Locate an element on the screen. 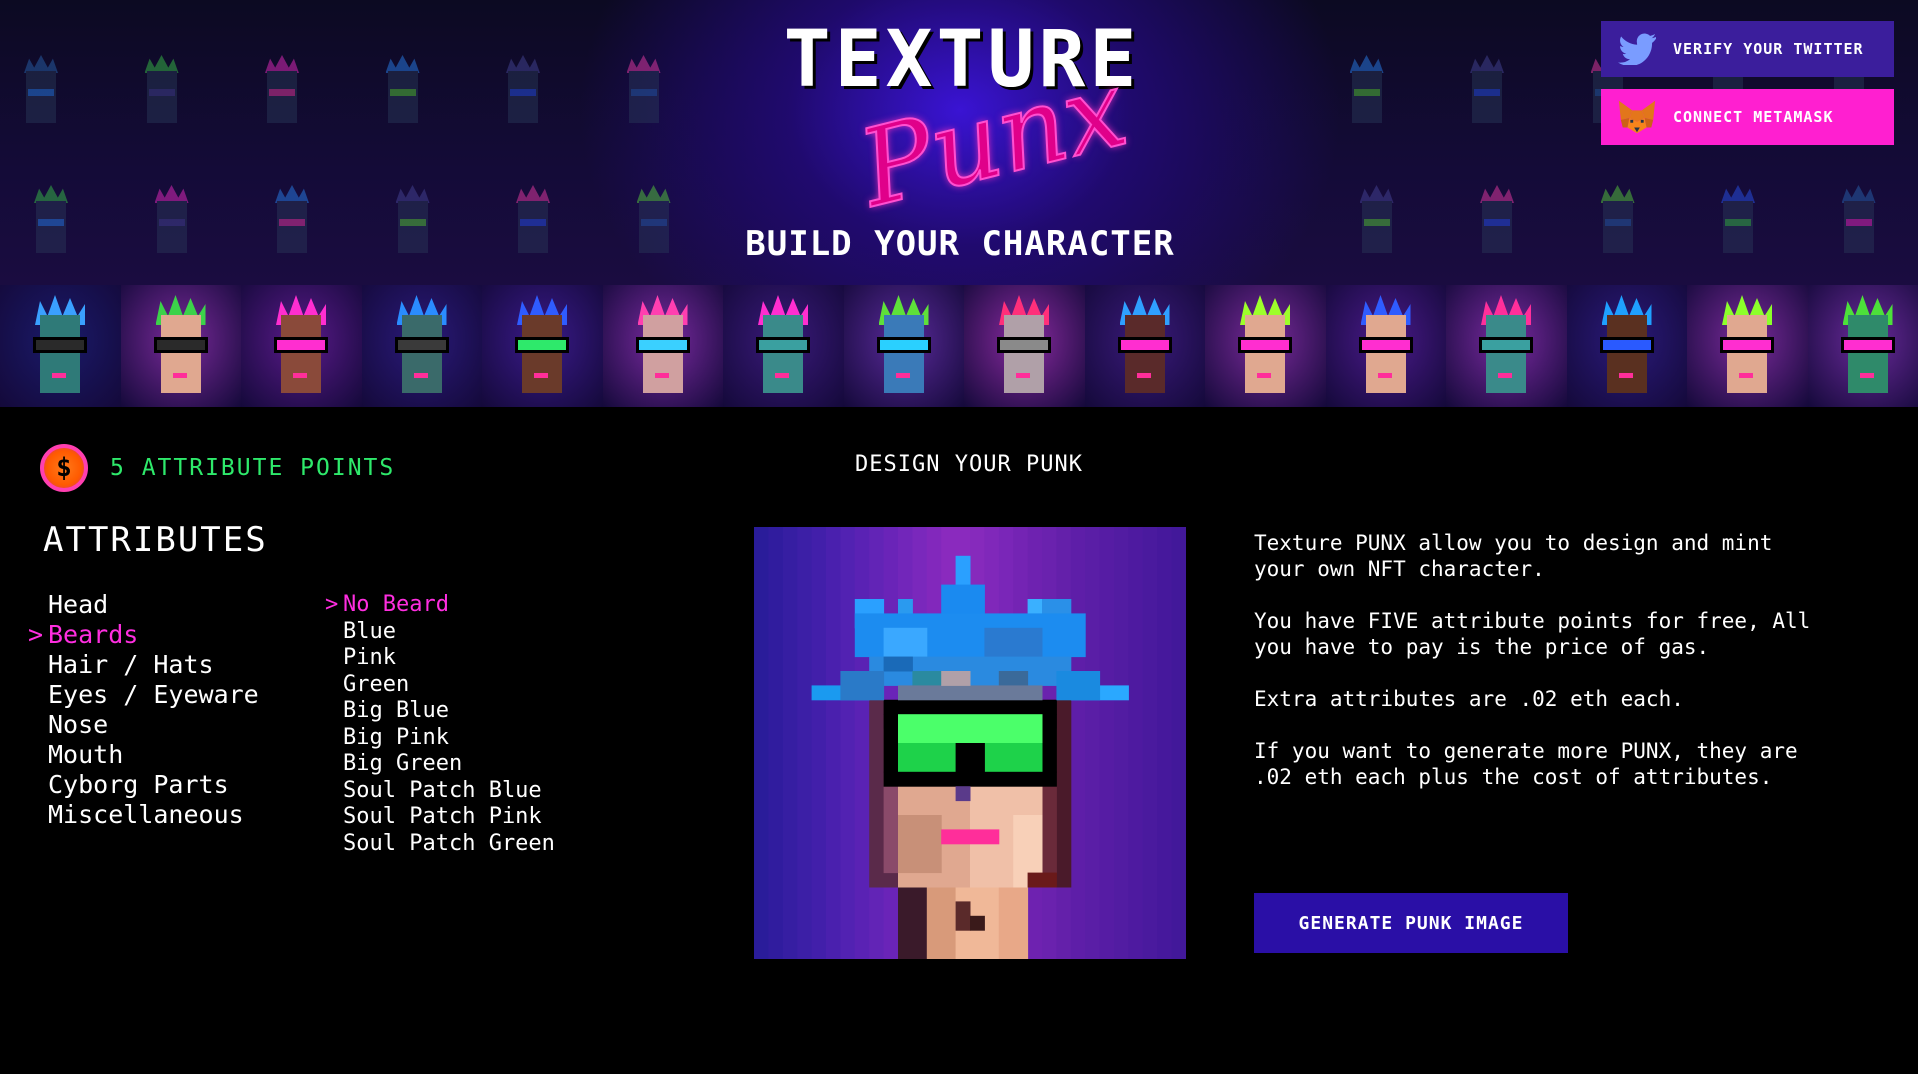  attribute-category-label: Eyes / Eyeware is located at coordinates (153, 694).